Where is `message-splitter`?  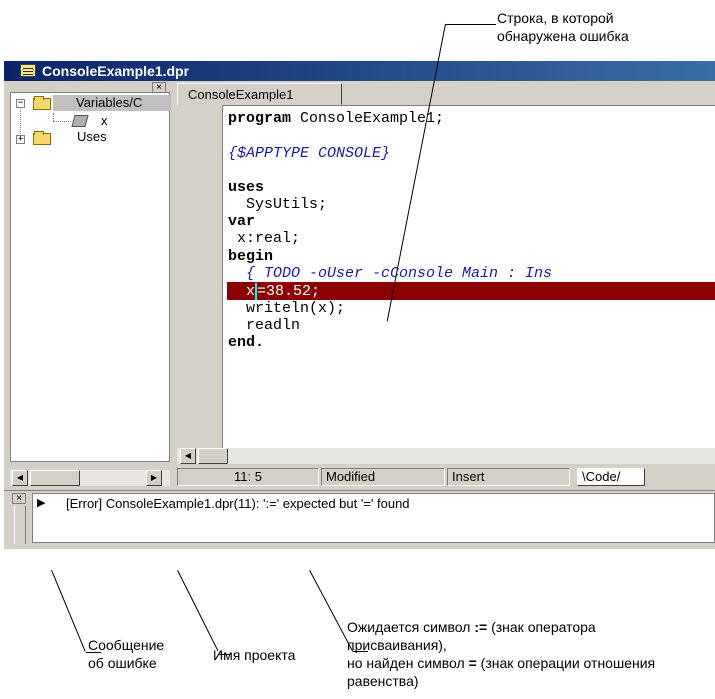
message-splitter is located at coordinates (20, 525).